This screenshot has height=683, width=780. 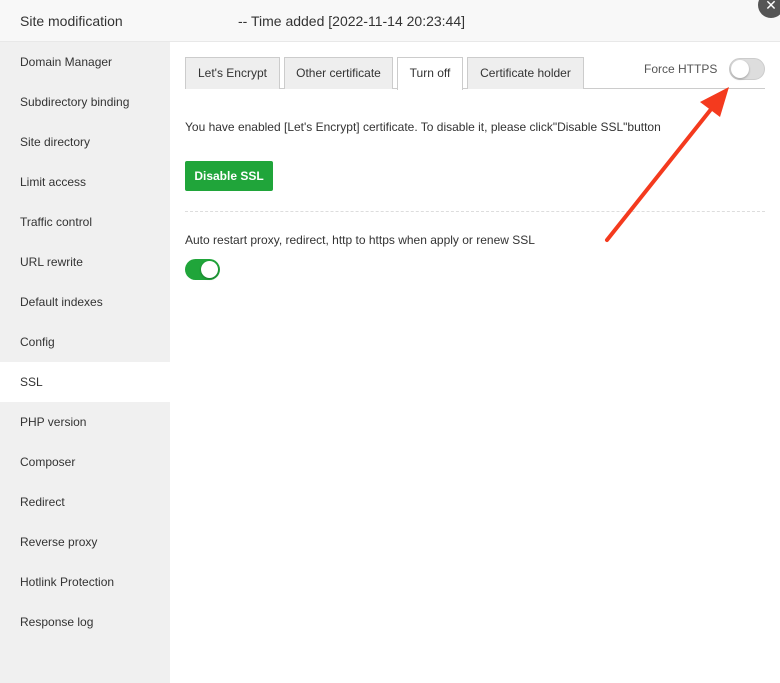 I want to click on annotation-arrow, so click(x=667, y=164).